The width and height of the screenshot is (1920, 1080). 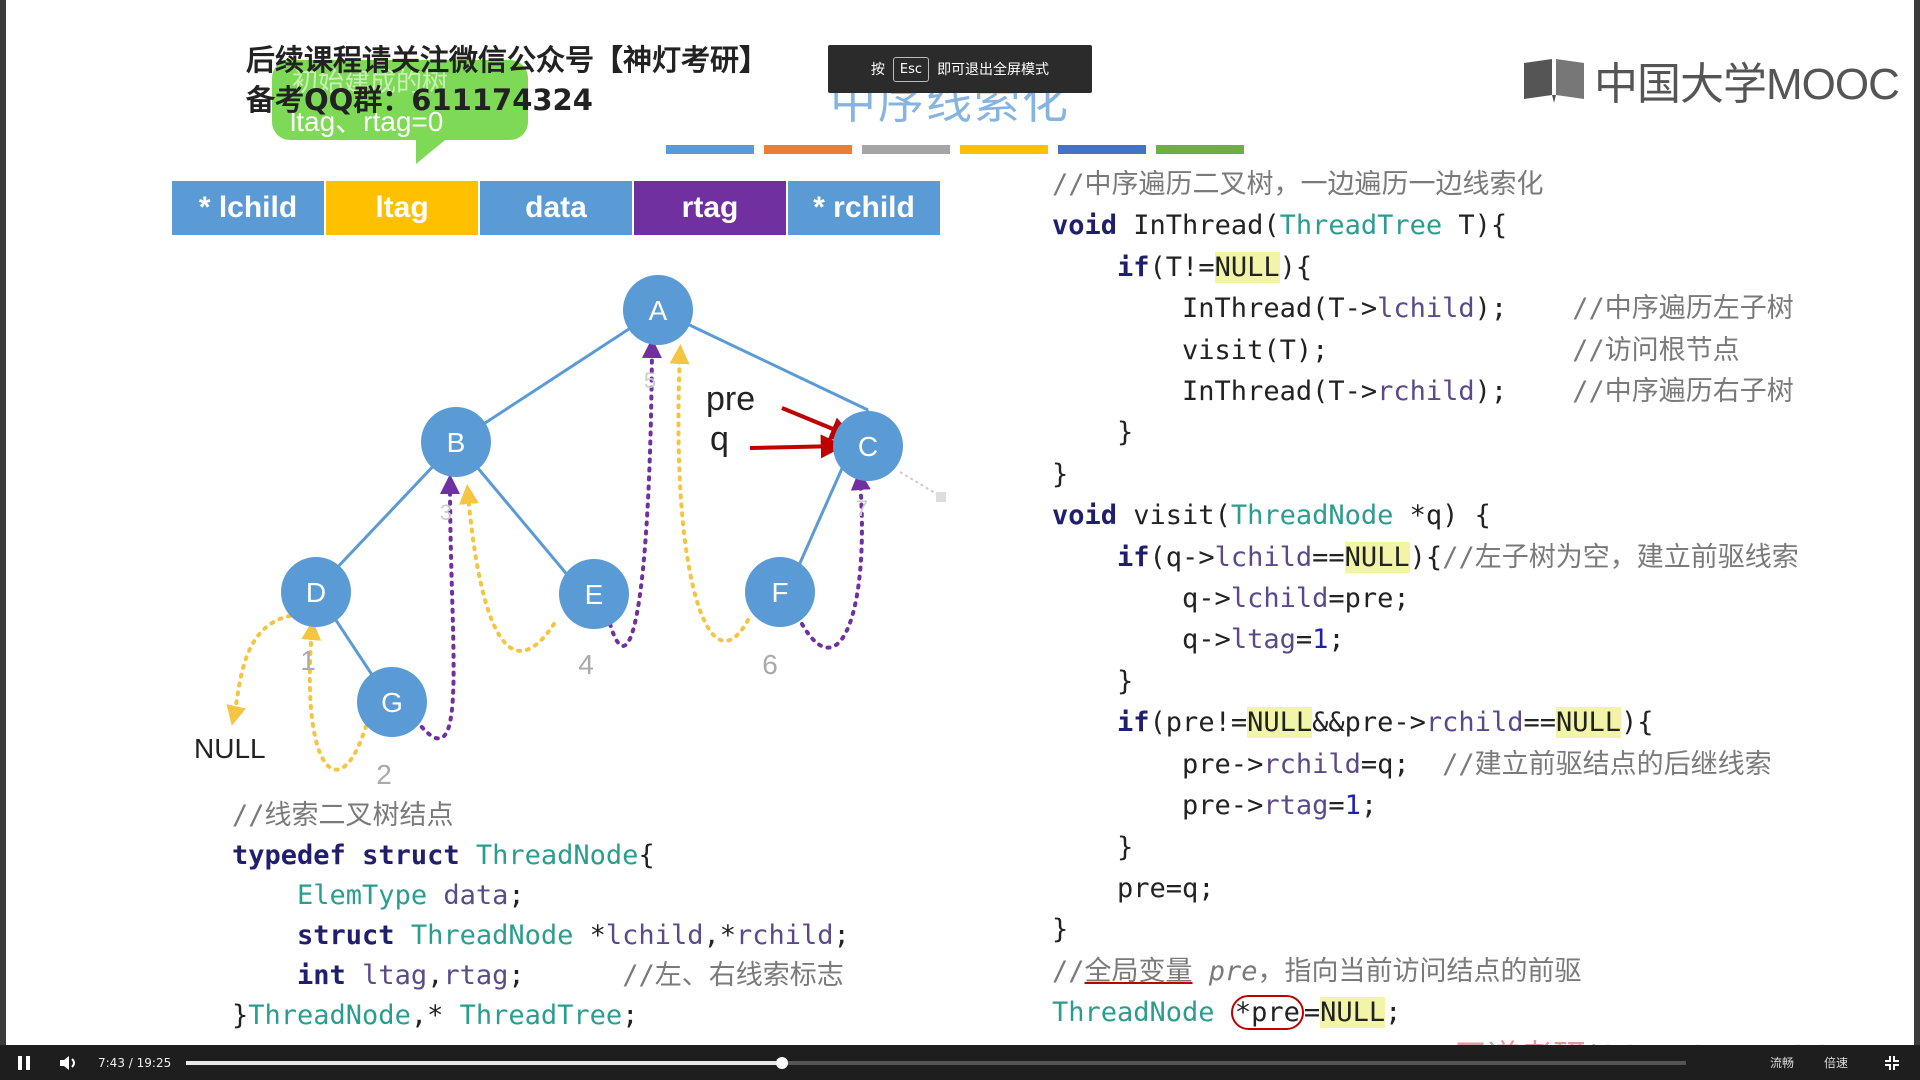 I want to click on tree-node-f: F, so click(x=780, y=592).